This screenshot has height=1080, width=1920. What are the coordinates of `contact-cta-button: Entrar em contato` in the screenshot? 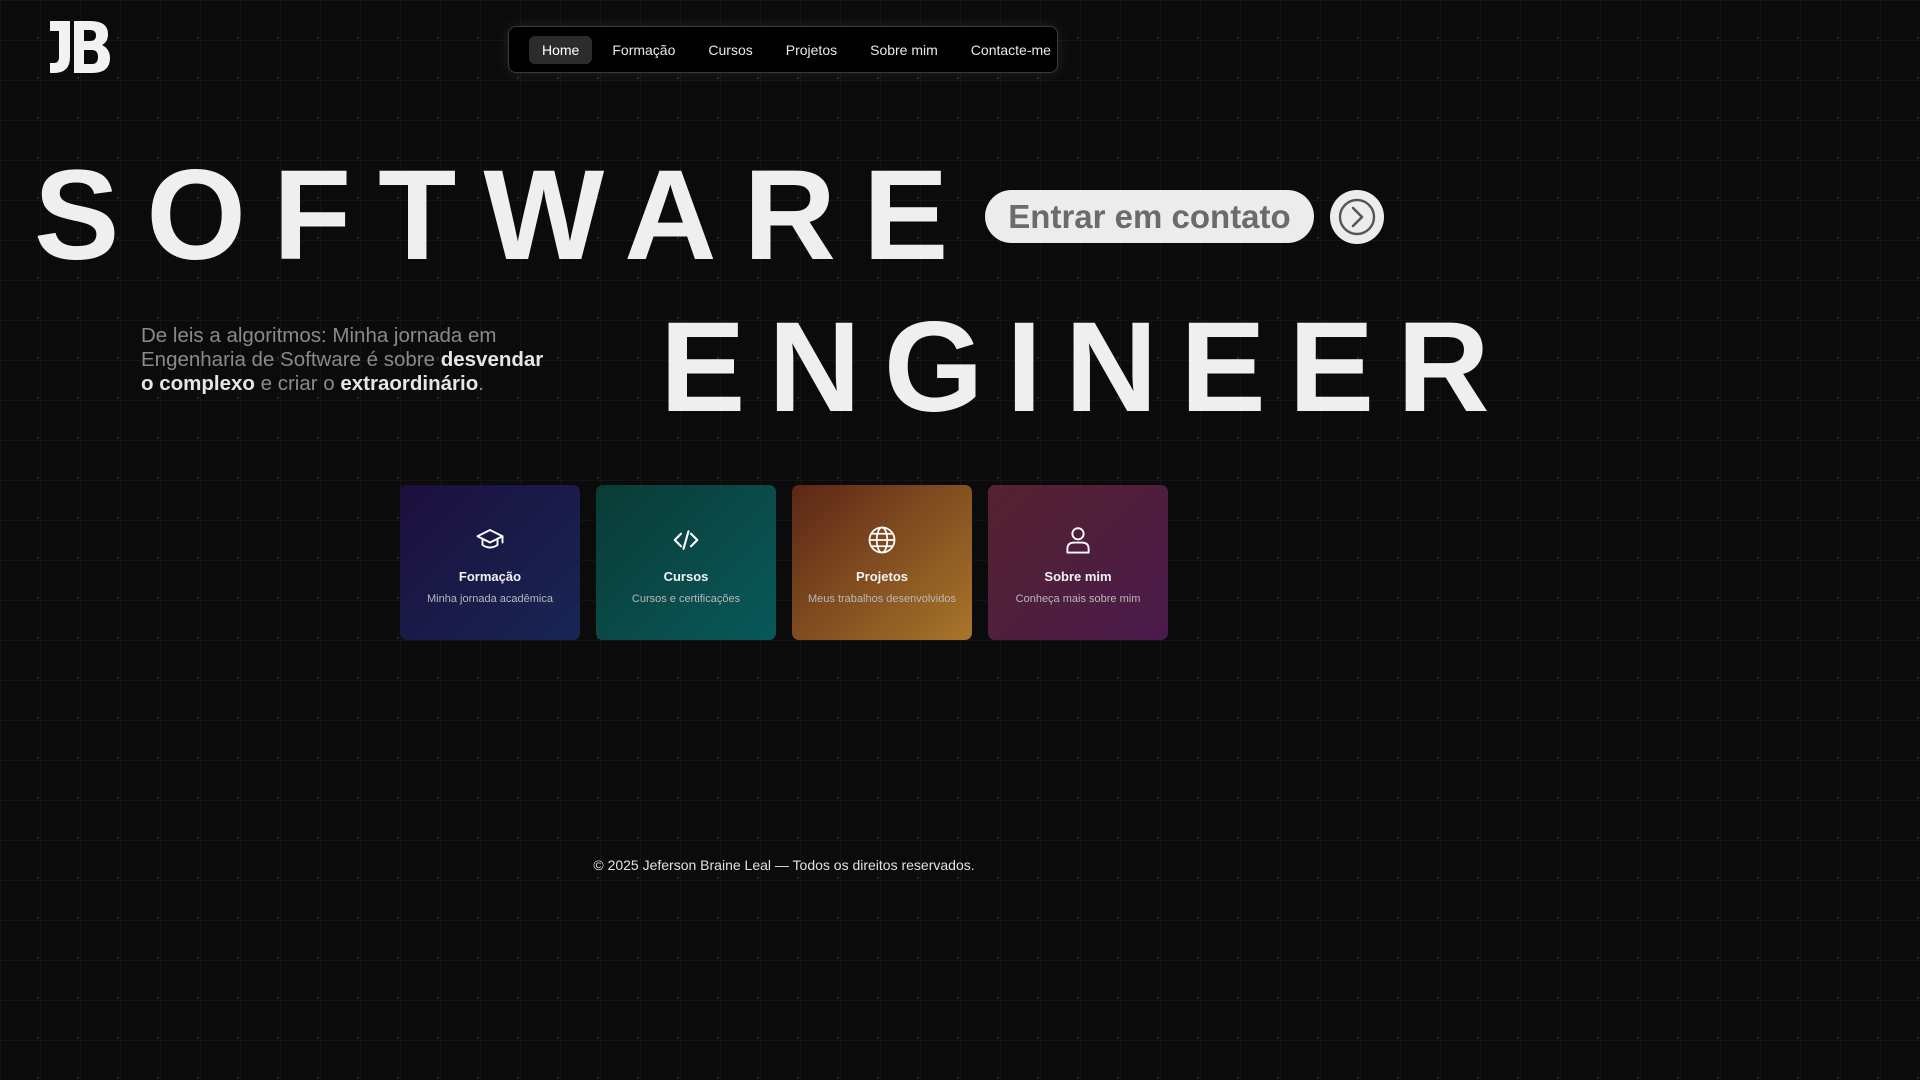 It's located at (1149, 216).